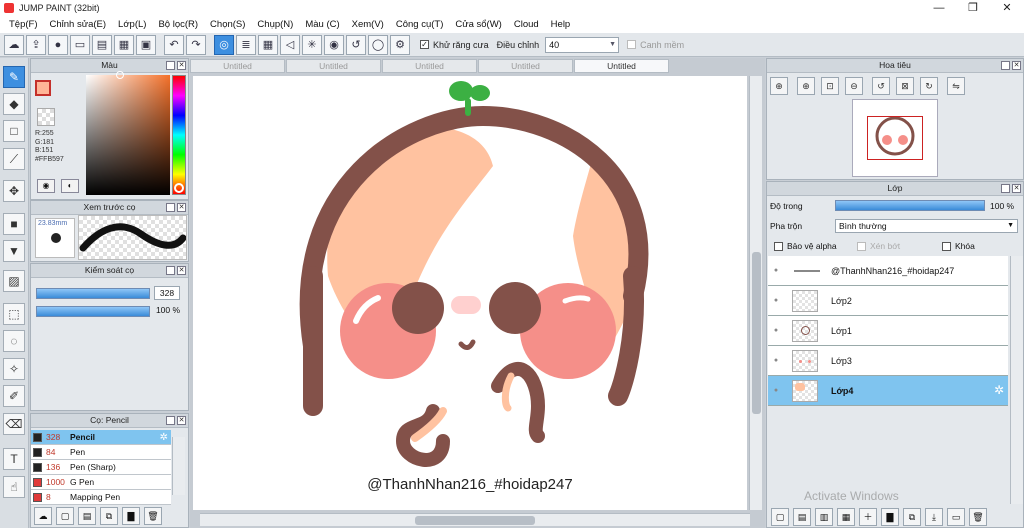 The height and width of the screenshot is (528, 1024). What do you see at coordinates (454, 45) in the screenshot?
I see `antialias-toggle: Khử răng cưa` at bounding box center [454, 45].